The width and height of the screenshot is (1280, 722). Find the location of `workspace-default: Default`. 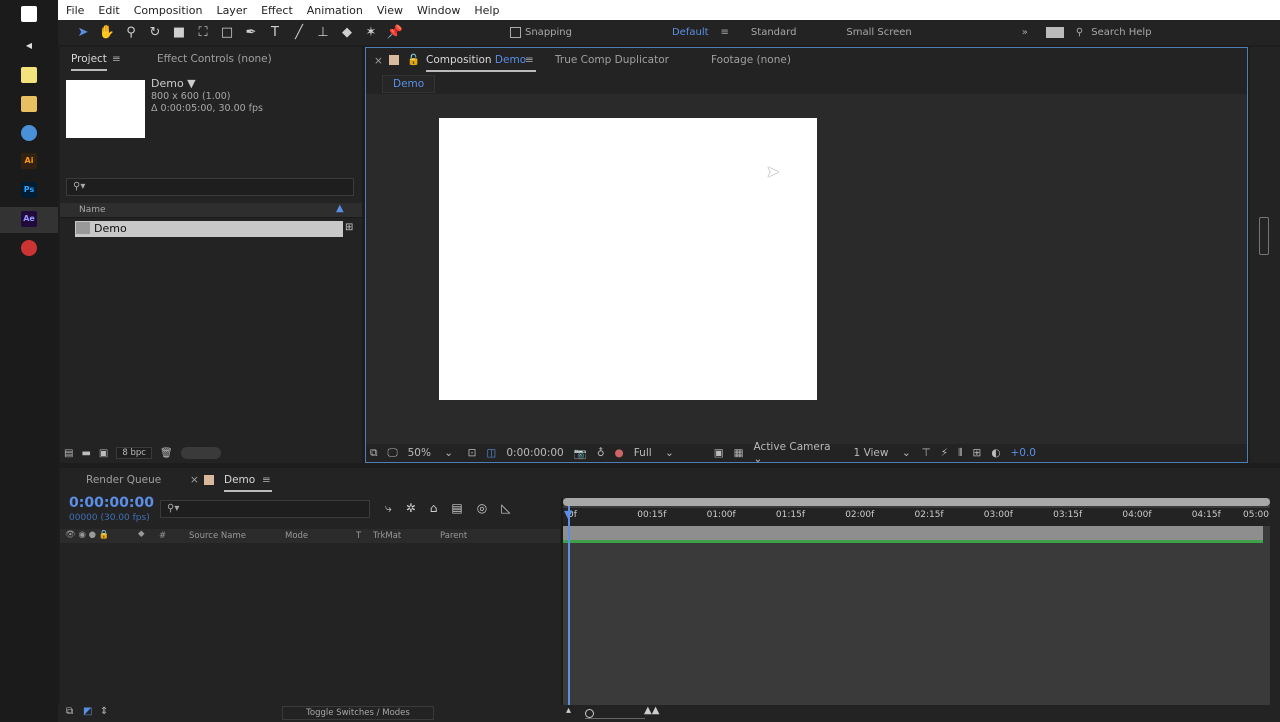

workspace-default: Default is located at coordinates (690, 32).